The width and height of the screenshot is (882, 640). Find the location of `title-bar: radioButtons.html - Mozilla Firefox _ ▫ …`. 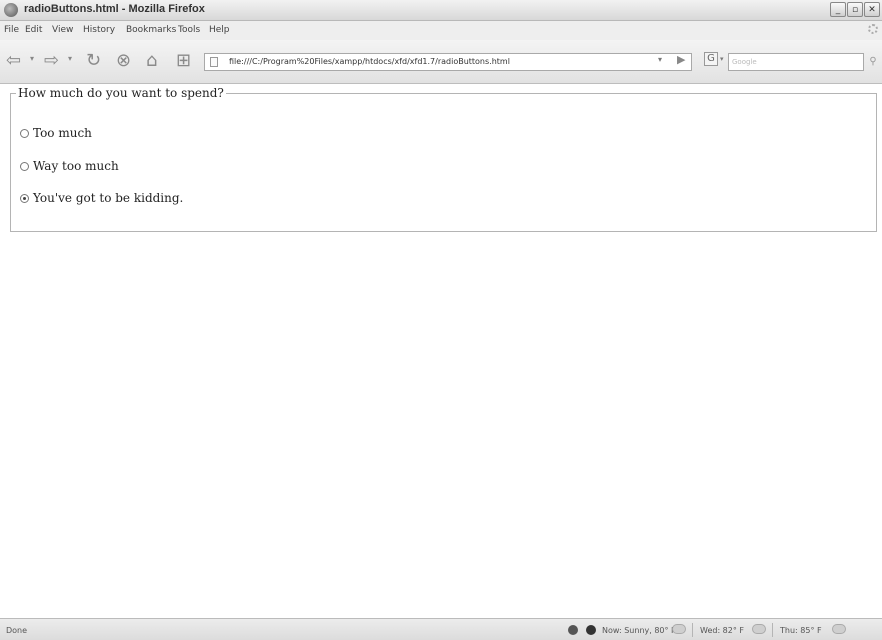

title-bar: radioButtons.html - Mozilla Firefox _ ▫ … is located at coordinates (441, 10).